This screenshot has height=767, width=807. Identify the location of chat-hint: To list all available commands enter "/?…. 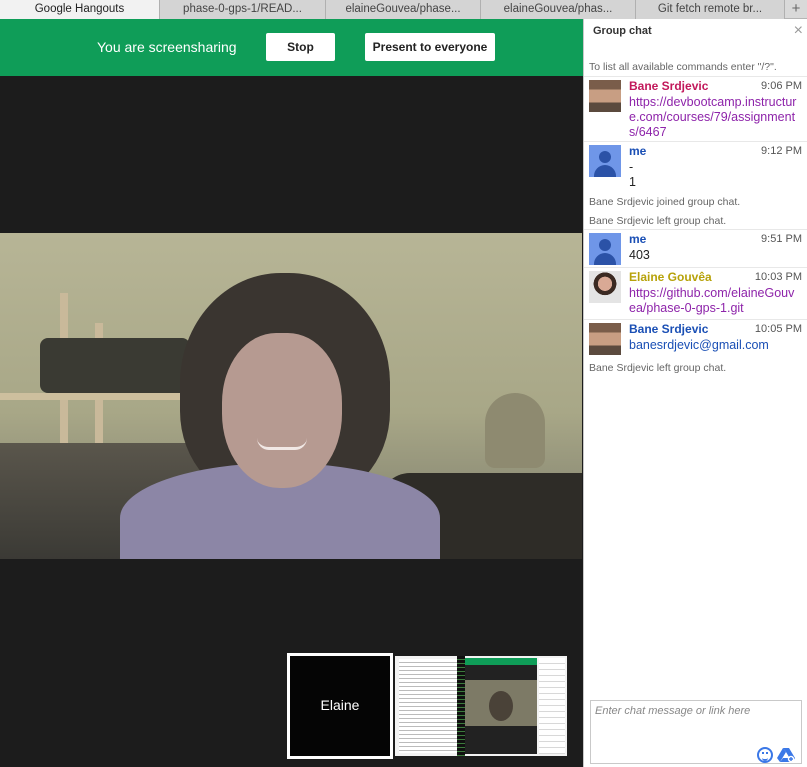
(683, 67).